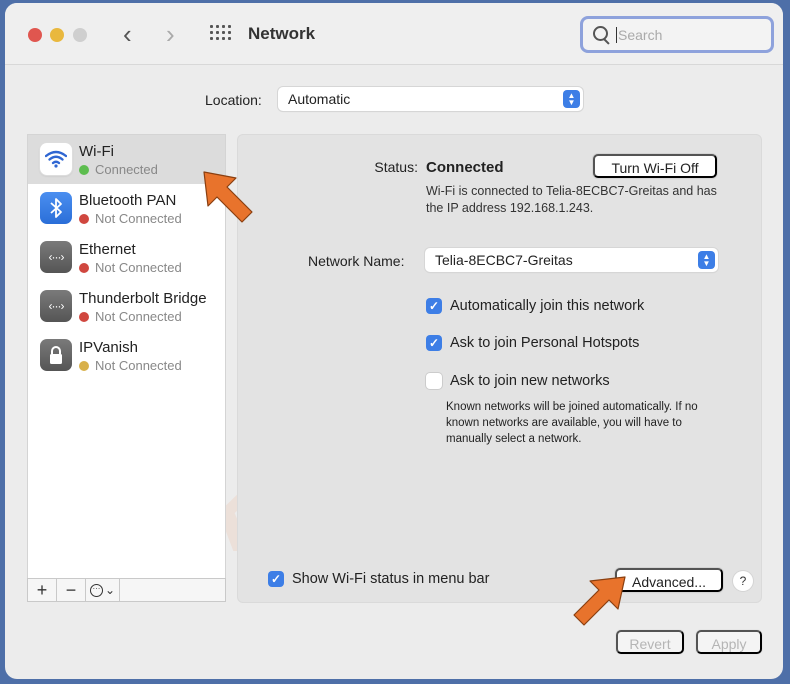 Image resolution: width=790 pixels, height=684 pixels. What do you see at coordinates (71, 590) in the screenshot?
I see `remove-service-button: −` at bounding box center [71, 590].